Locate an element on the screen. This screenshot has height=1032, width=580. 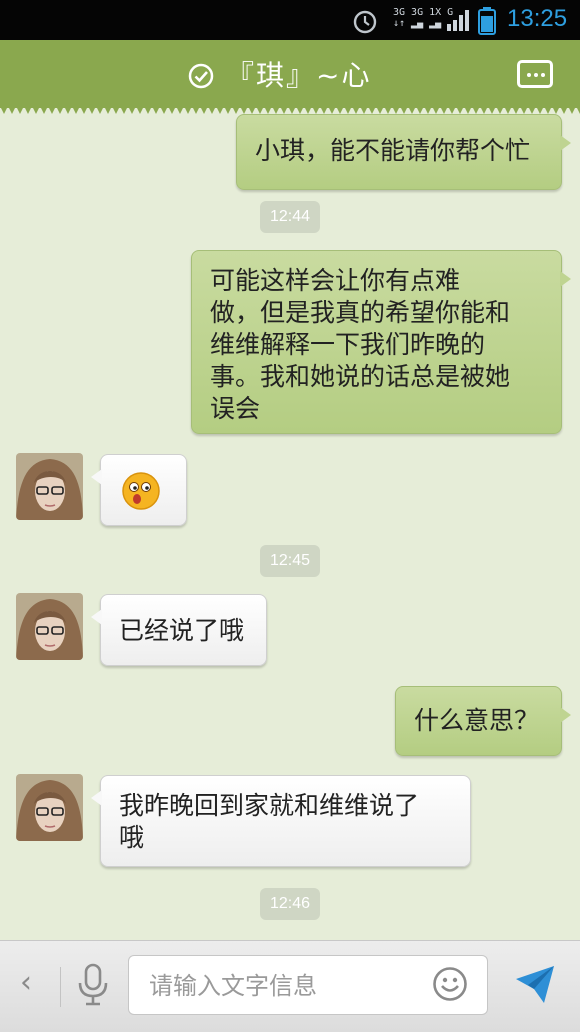
message-bubble-incoming is located at coordinates (139, 490).